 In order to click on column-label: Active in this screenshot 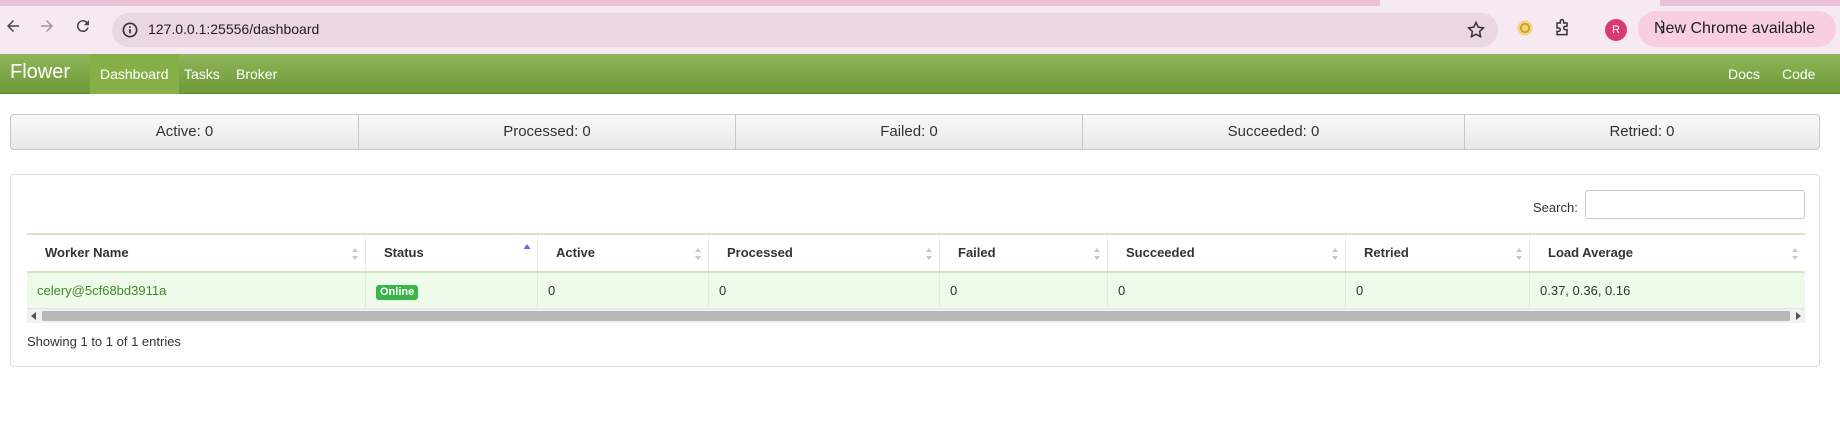, I will do `click(576, 252)`.